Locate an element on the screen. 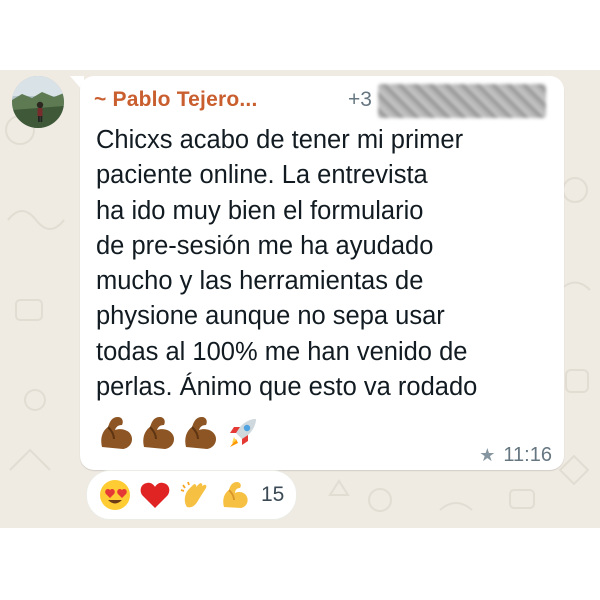 The width and height of the screenshot is (600, 600). heart-eyes-icon is located at coordinates (115, 495).